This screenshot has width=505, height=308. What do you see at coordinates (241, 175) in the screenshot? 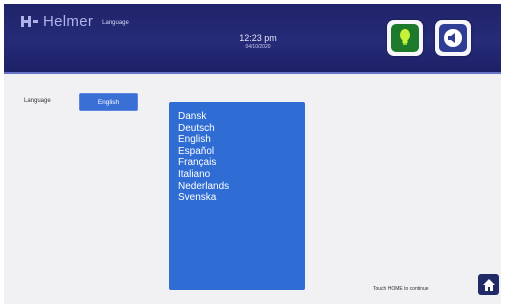
I see `language-option-italiano: Italiano` at bounding box center [241, 175].